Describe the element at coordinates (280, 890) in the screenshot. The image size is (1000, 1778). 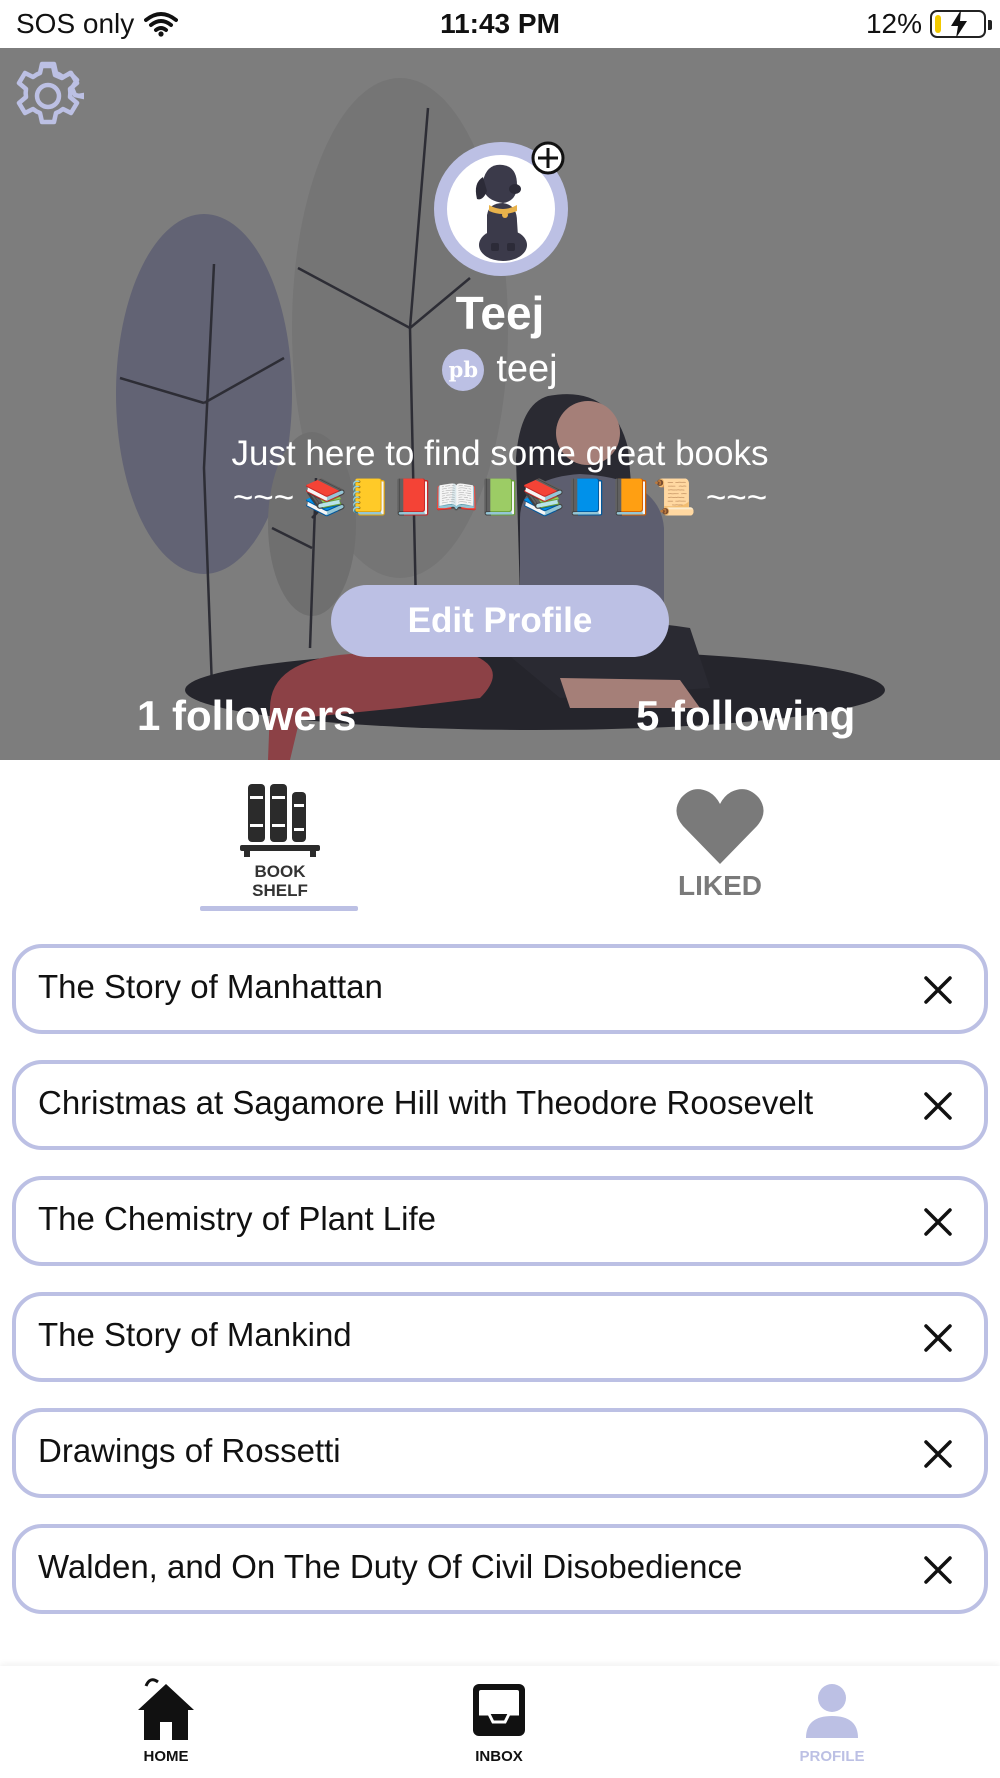
I see `tab-bookshelf-label-2: SHELF` at that location.